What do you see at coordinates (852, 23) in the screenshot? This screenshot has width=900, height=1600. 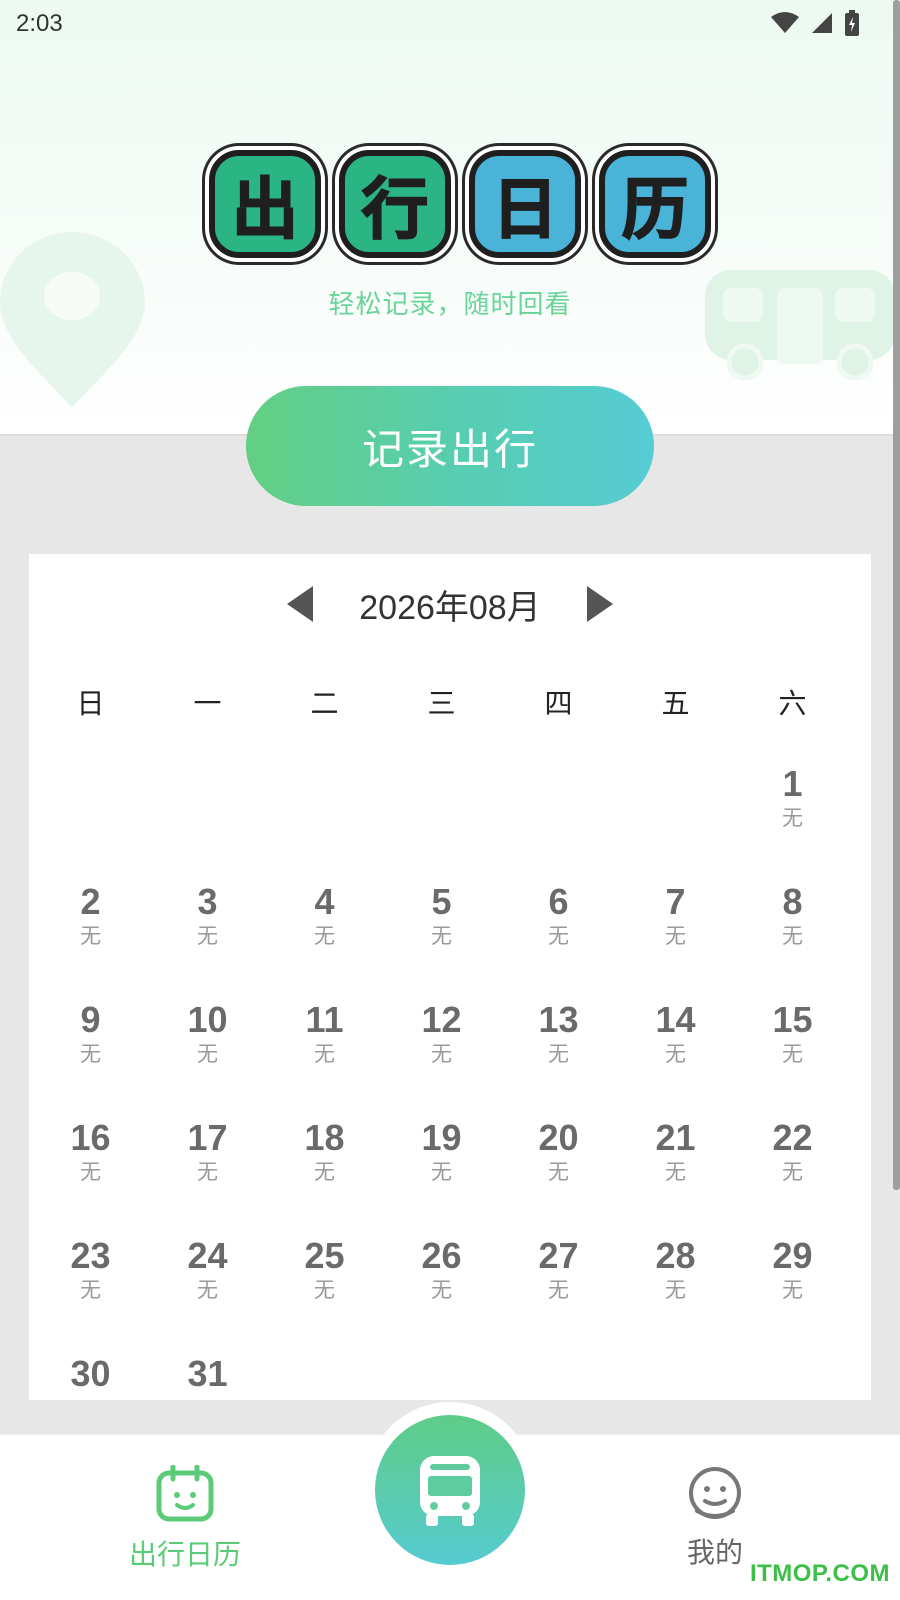 I see `battery-icon` at bounding box center [852, 23].